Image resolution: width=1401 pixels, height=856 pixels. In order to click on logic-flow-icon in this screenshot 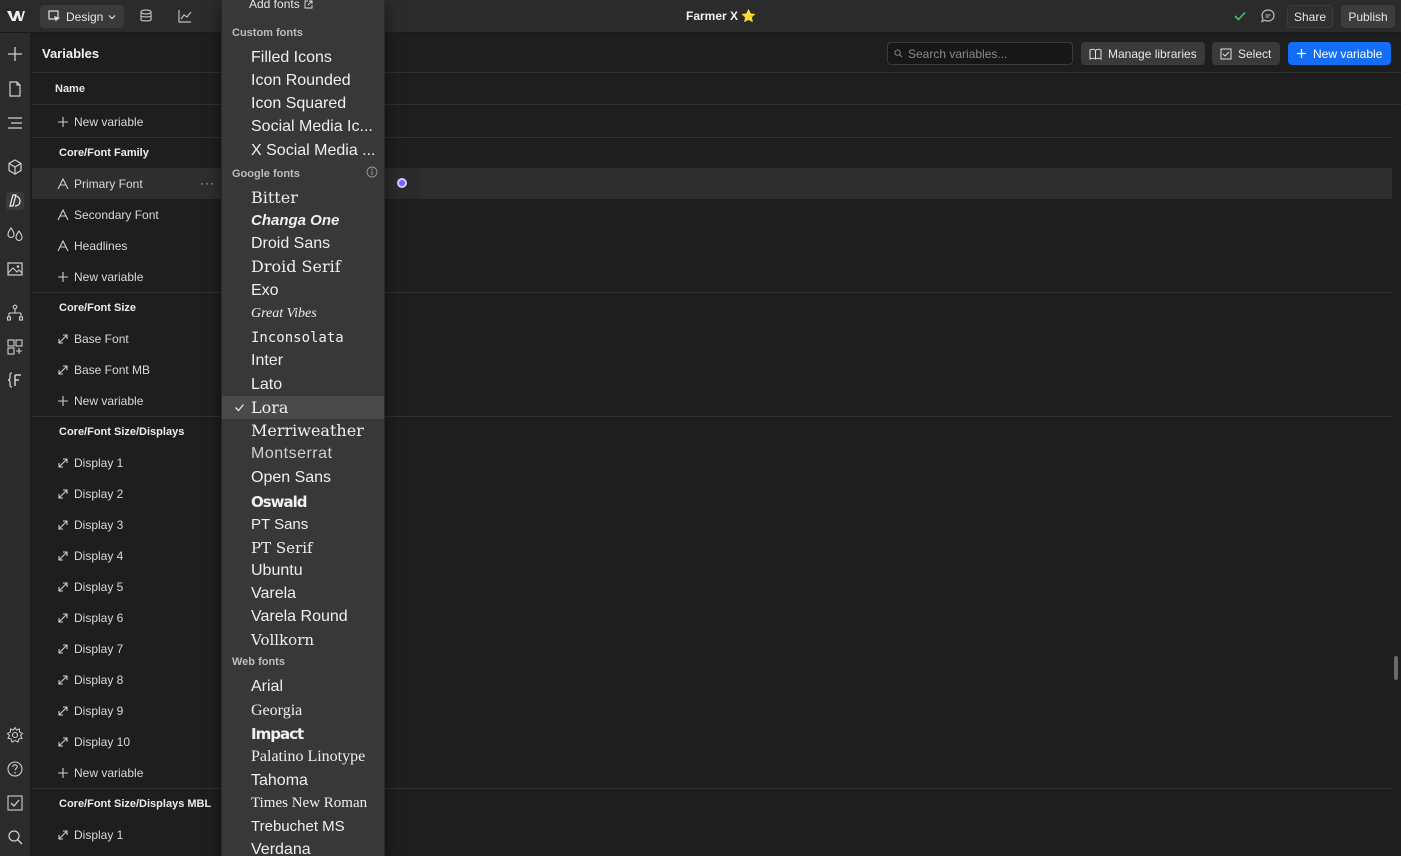, I will do `click(15, 313)`.